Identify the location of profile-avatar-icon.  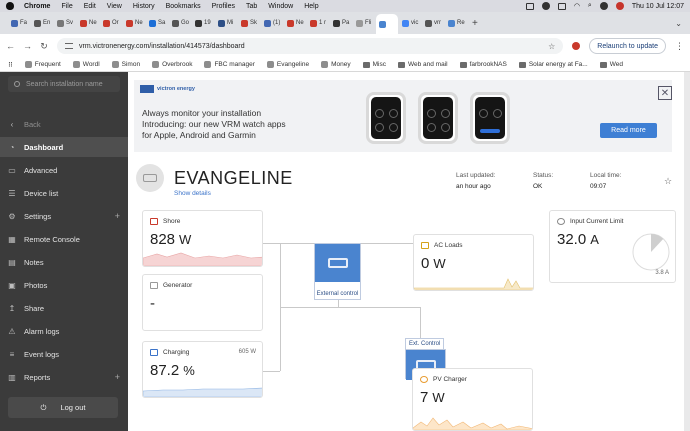
(576, 46).